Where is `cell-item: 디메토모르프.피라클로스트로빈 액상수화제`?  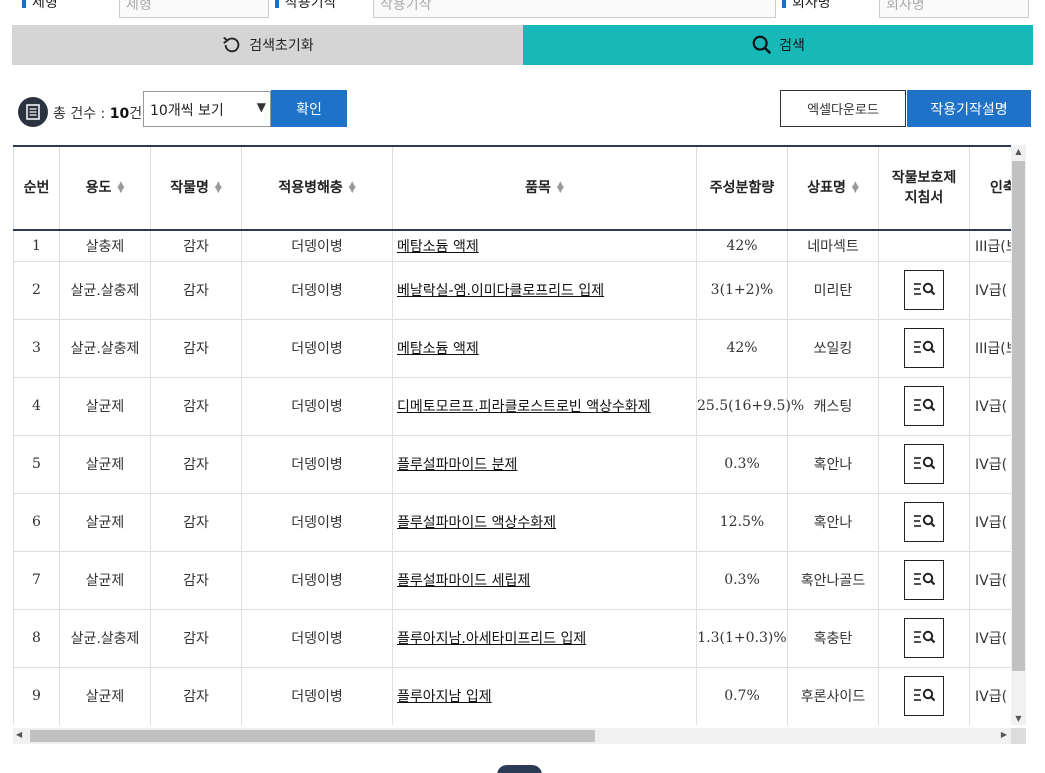
cell-item: 디메토모르프.피라클로스트로빈 액상수화제 is located at coordinates (544, 406).